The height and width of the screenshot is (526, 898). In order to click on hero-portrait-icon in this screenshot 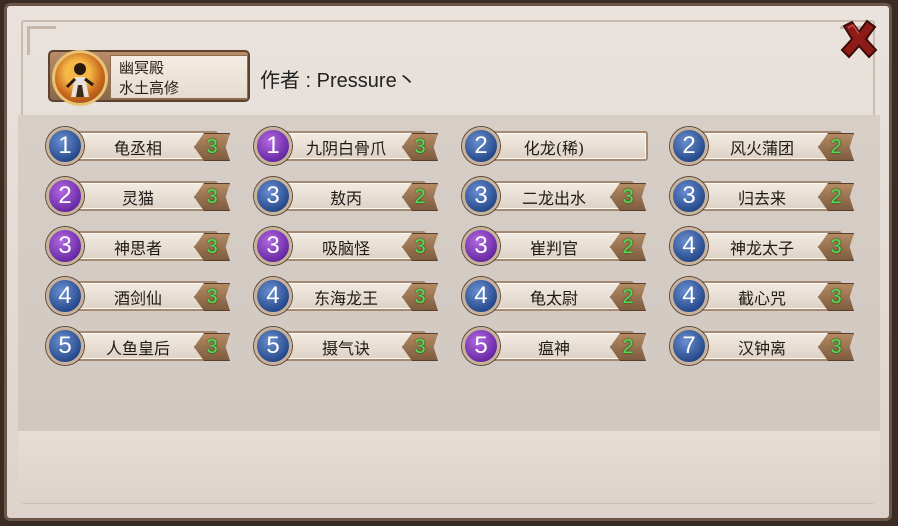, I will do `click(80, 78)`.